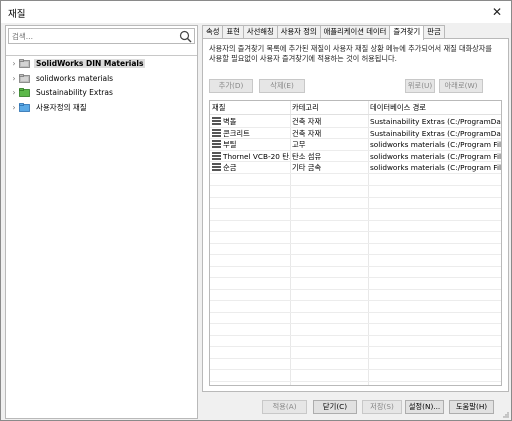 This screenshot has height=421, width=512. Describe the element at coordinates (17, 14) in the screenshot. I see `window-title: 재질` at that location.